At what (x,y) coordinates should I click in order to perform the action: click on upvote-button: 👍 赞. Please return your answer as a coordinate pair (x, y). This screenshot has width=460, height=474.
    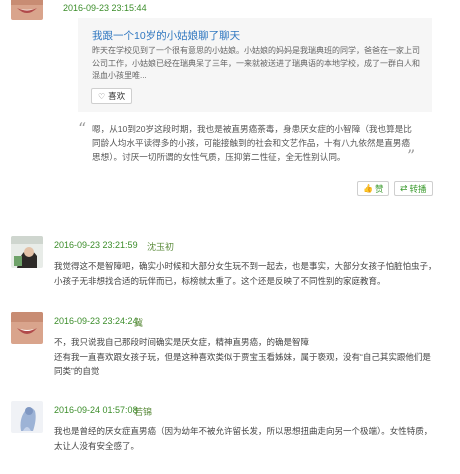
    Looking at the image, I should click on (373, 188).